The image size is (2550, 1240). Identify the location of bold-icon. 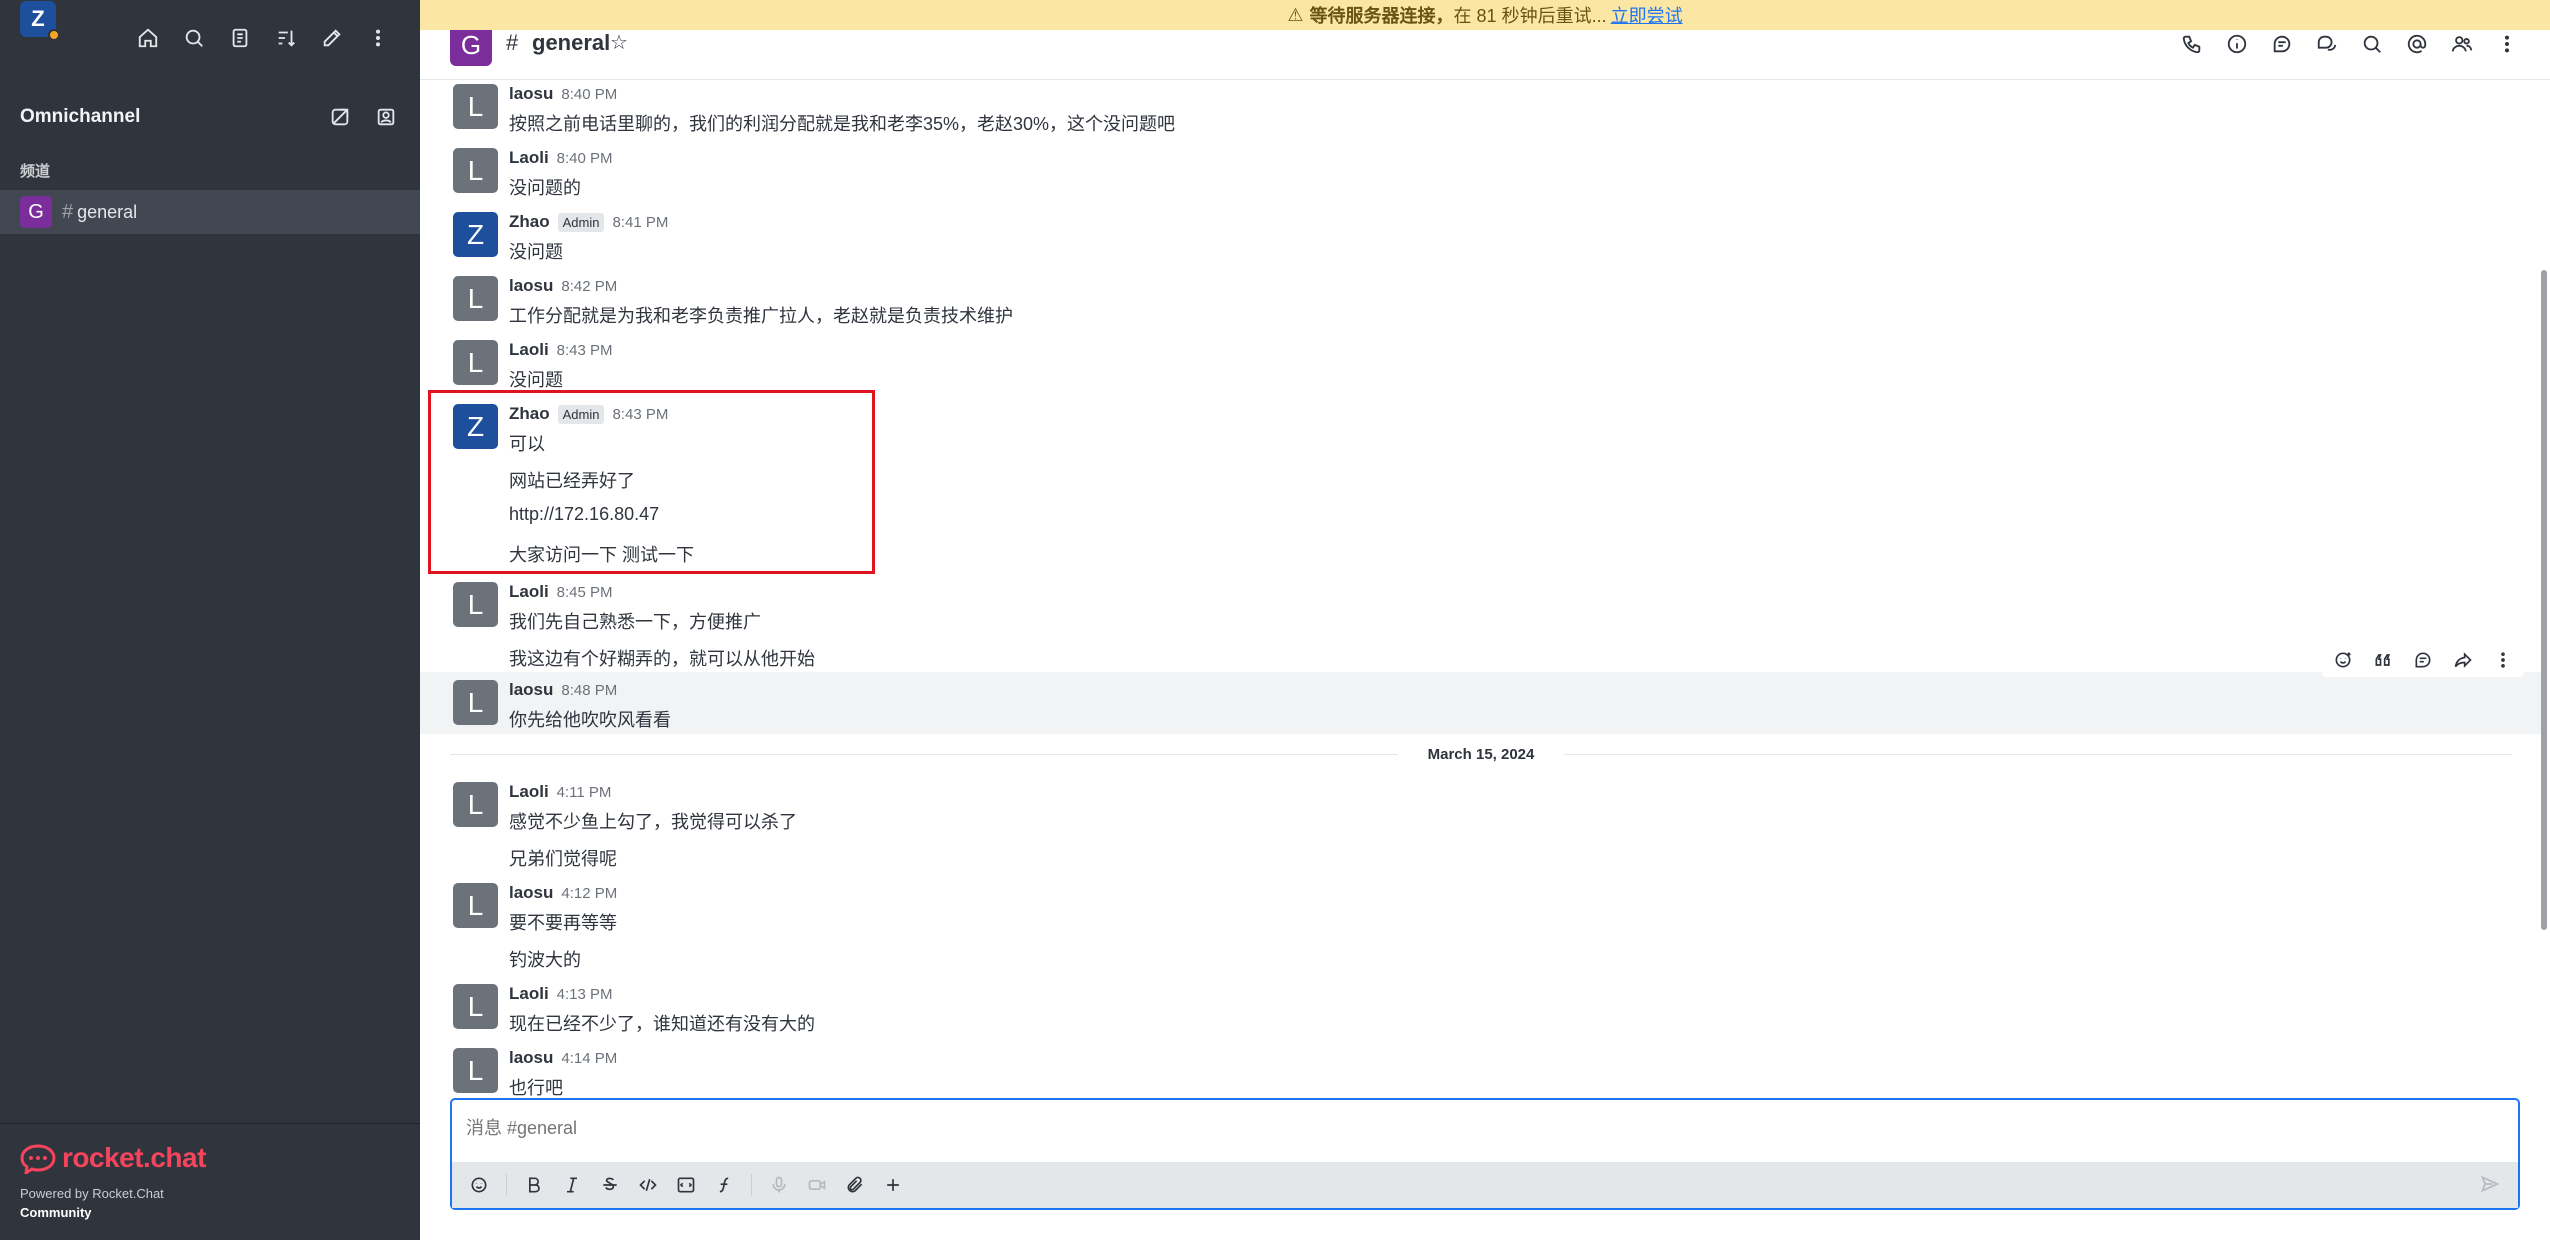
(534, 1185).